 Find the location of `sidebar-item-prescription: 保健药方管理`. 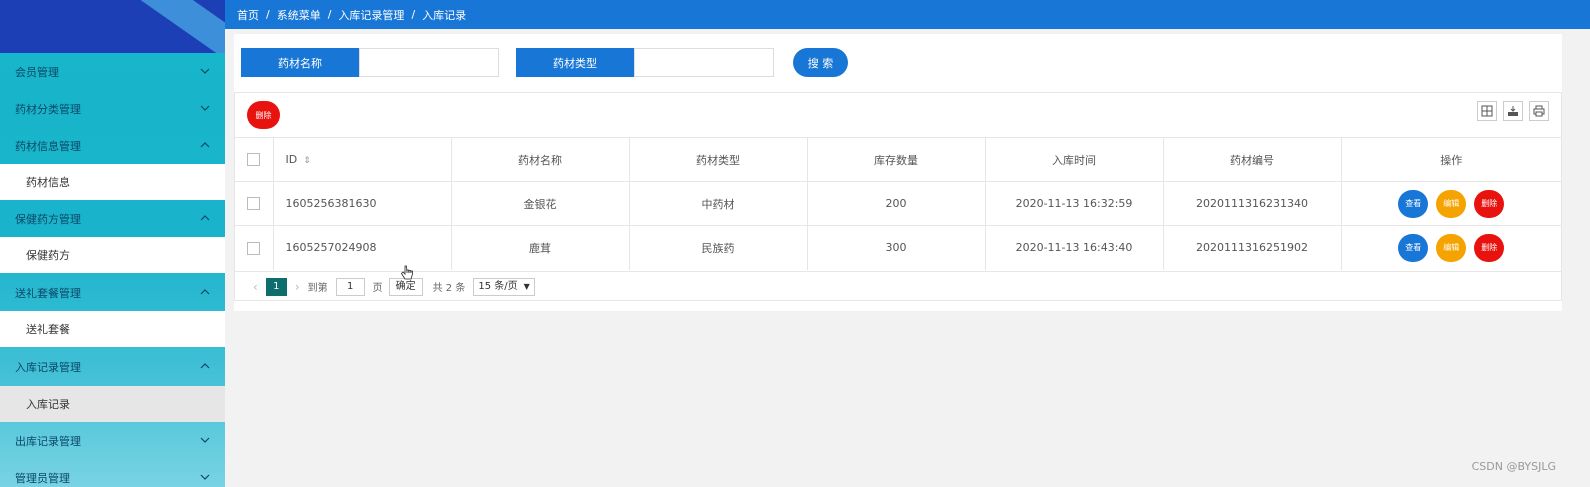

sidebar-item-prescription: 保健药方管理 is located at coordinates (112, 218).